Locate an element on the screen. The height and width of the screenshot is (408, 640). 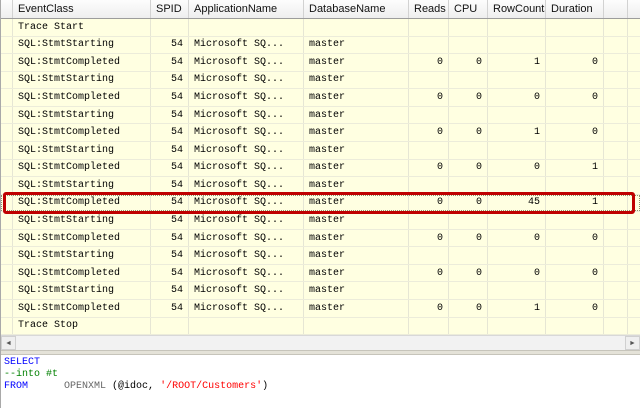
column-header-rowcounts: RowCounts is located at coordinates (517, 9).